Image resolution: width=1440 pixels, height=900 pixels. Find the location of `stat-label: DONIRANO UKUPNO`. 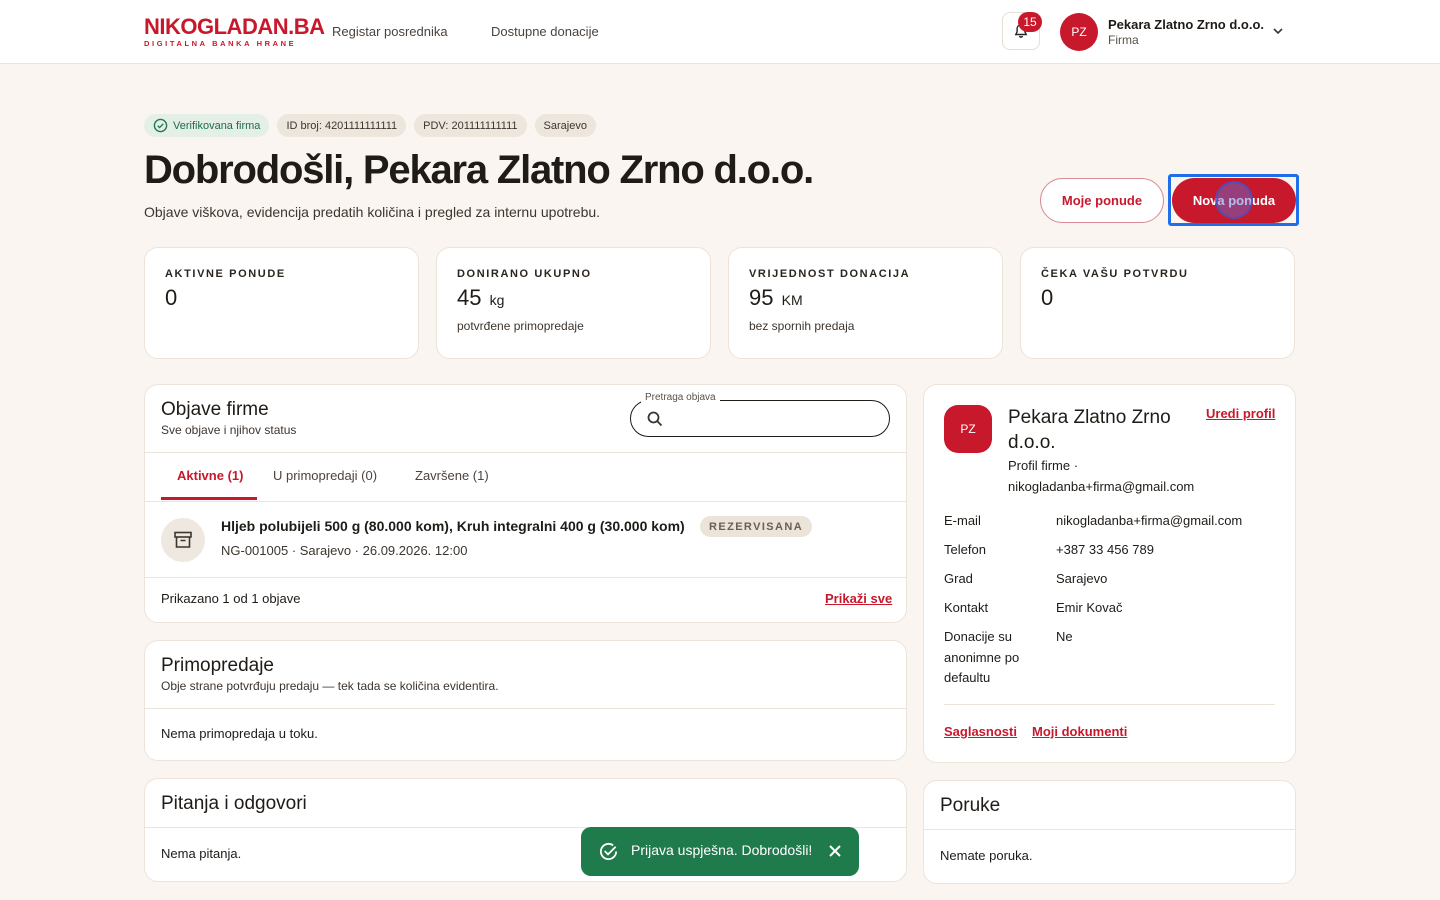

stat-label: DONIRANO UKUPNO is located at coordinates (524, 274).